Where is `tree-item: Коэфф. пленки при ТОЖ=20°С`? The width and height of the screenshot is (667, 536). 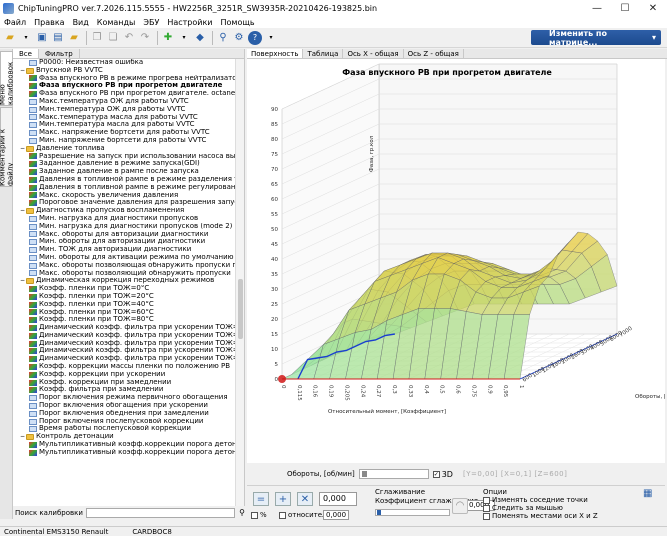 tree-item: Коэфф. пленки при ТОЖ=20°С is located at coordinates (124, 297).